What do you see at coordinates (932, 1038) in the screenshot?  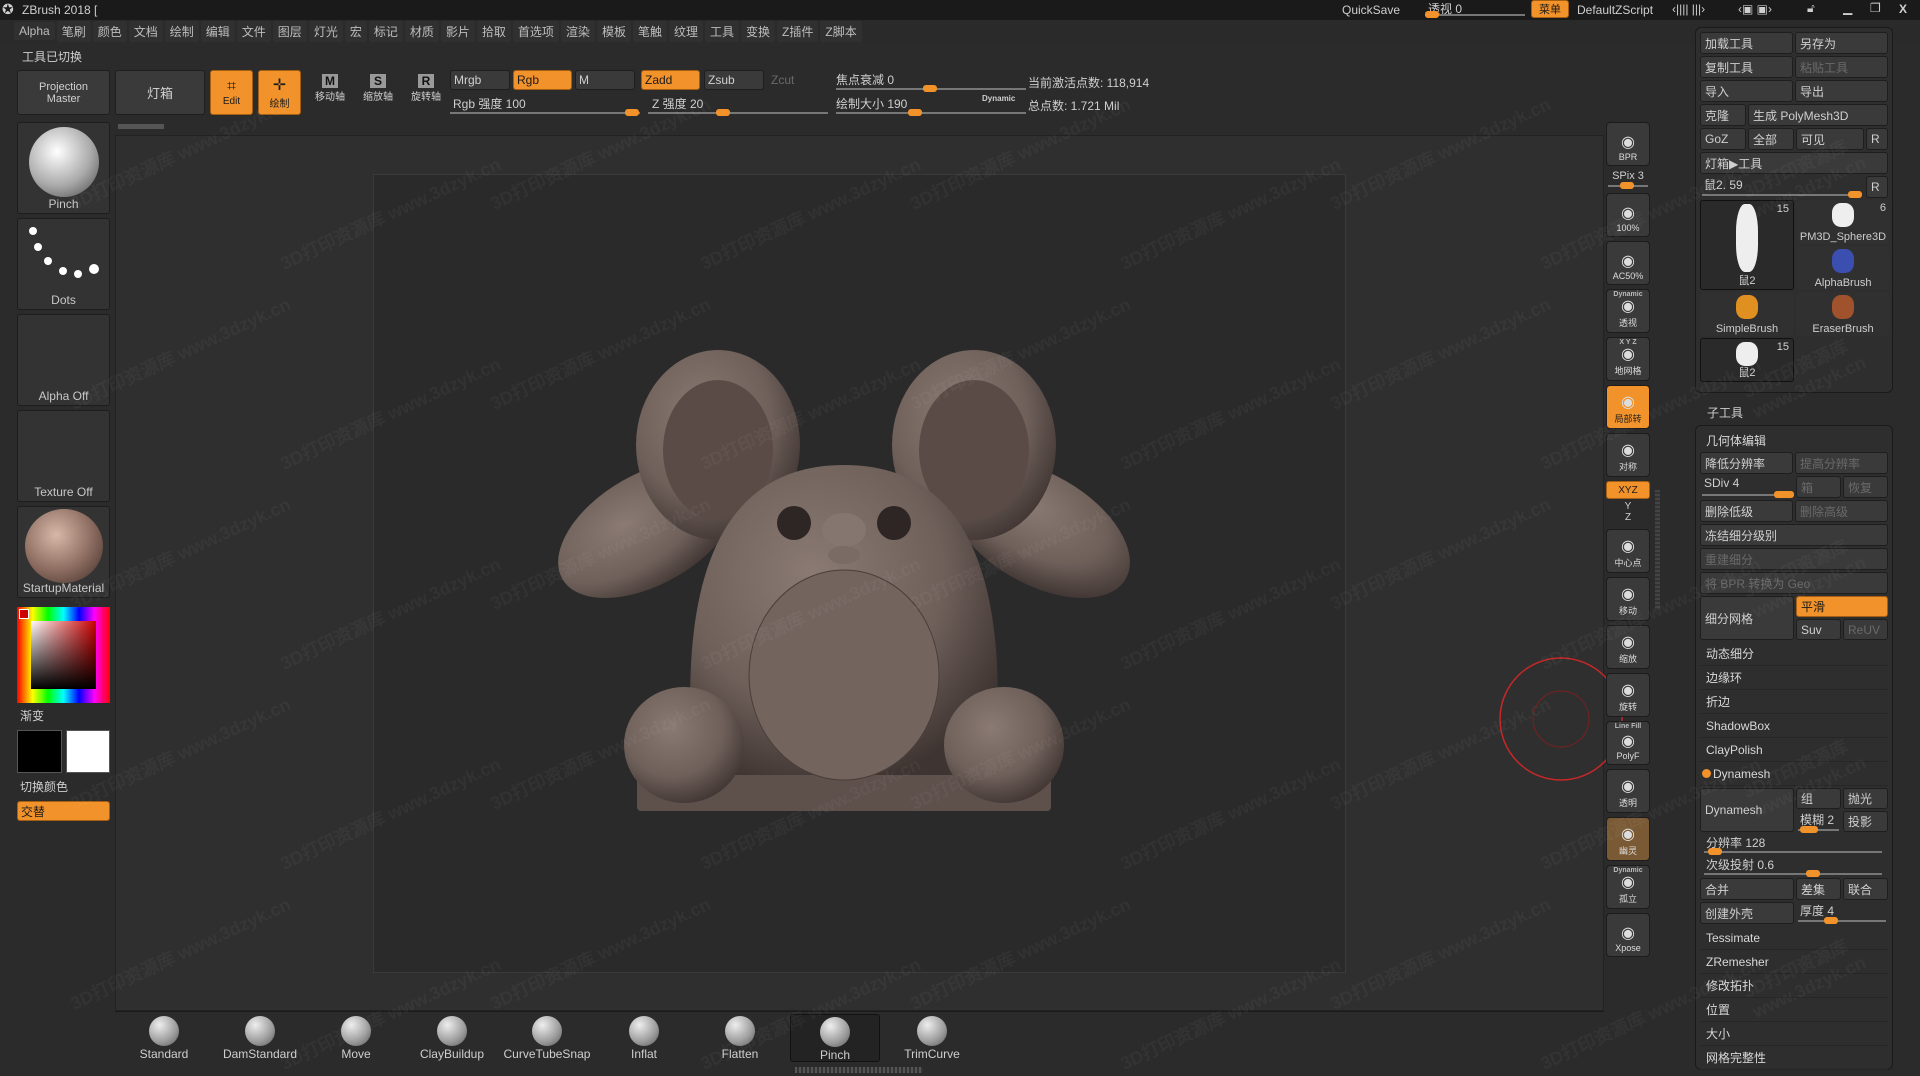 I see `brush-trimcurve: TrimCurve` at bounding box center [932, 1038].